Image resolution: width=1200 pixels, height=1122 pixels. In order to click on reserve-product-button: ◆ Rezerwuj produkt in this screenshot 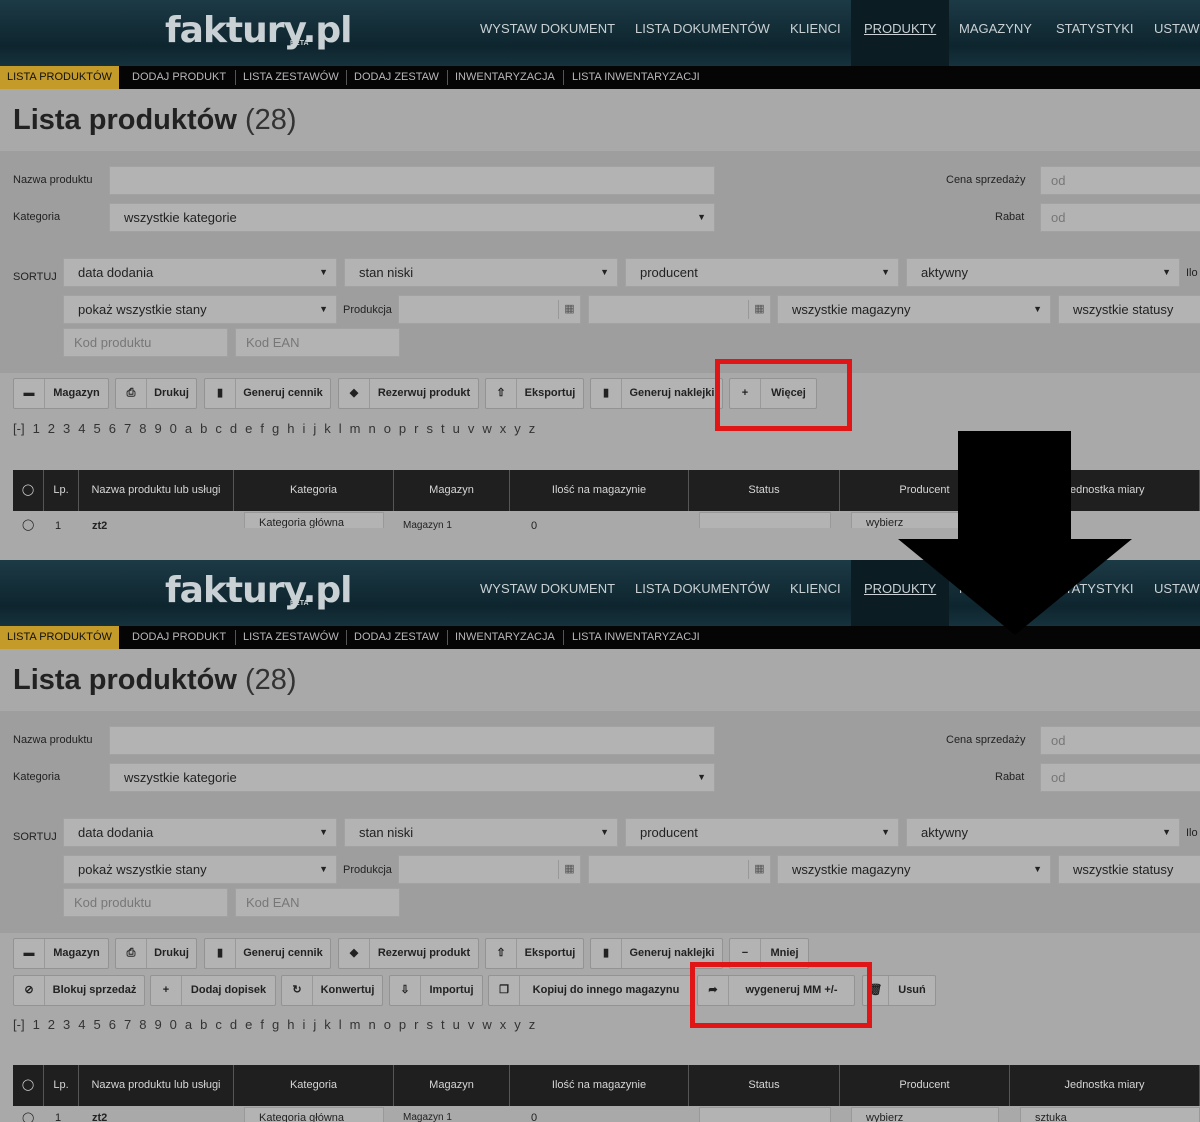, I will do `click(408, 393)`.